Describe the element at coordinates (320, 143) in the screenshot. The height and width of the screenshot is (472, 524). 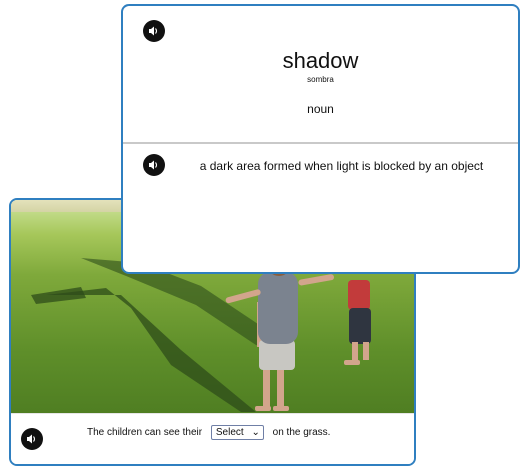
I see `divider` at that location.